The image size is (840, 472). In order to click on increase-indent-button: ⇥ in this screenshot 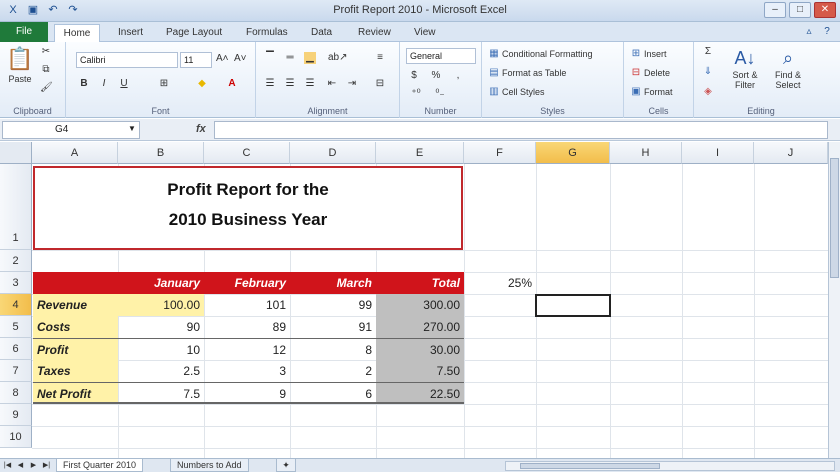, I will do `click(352, 84)`.